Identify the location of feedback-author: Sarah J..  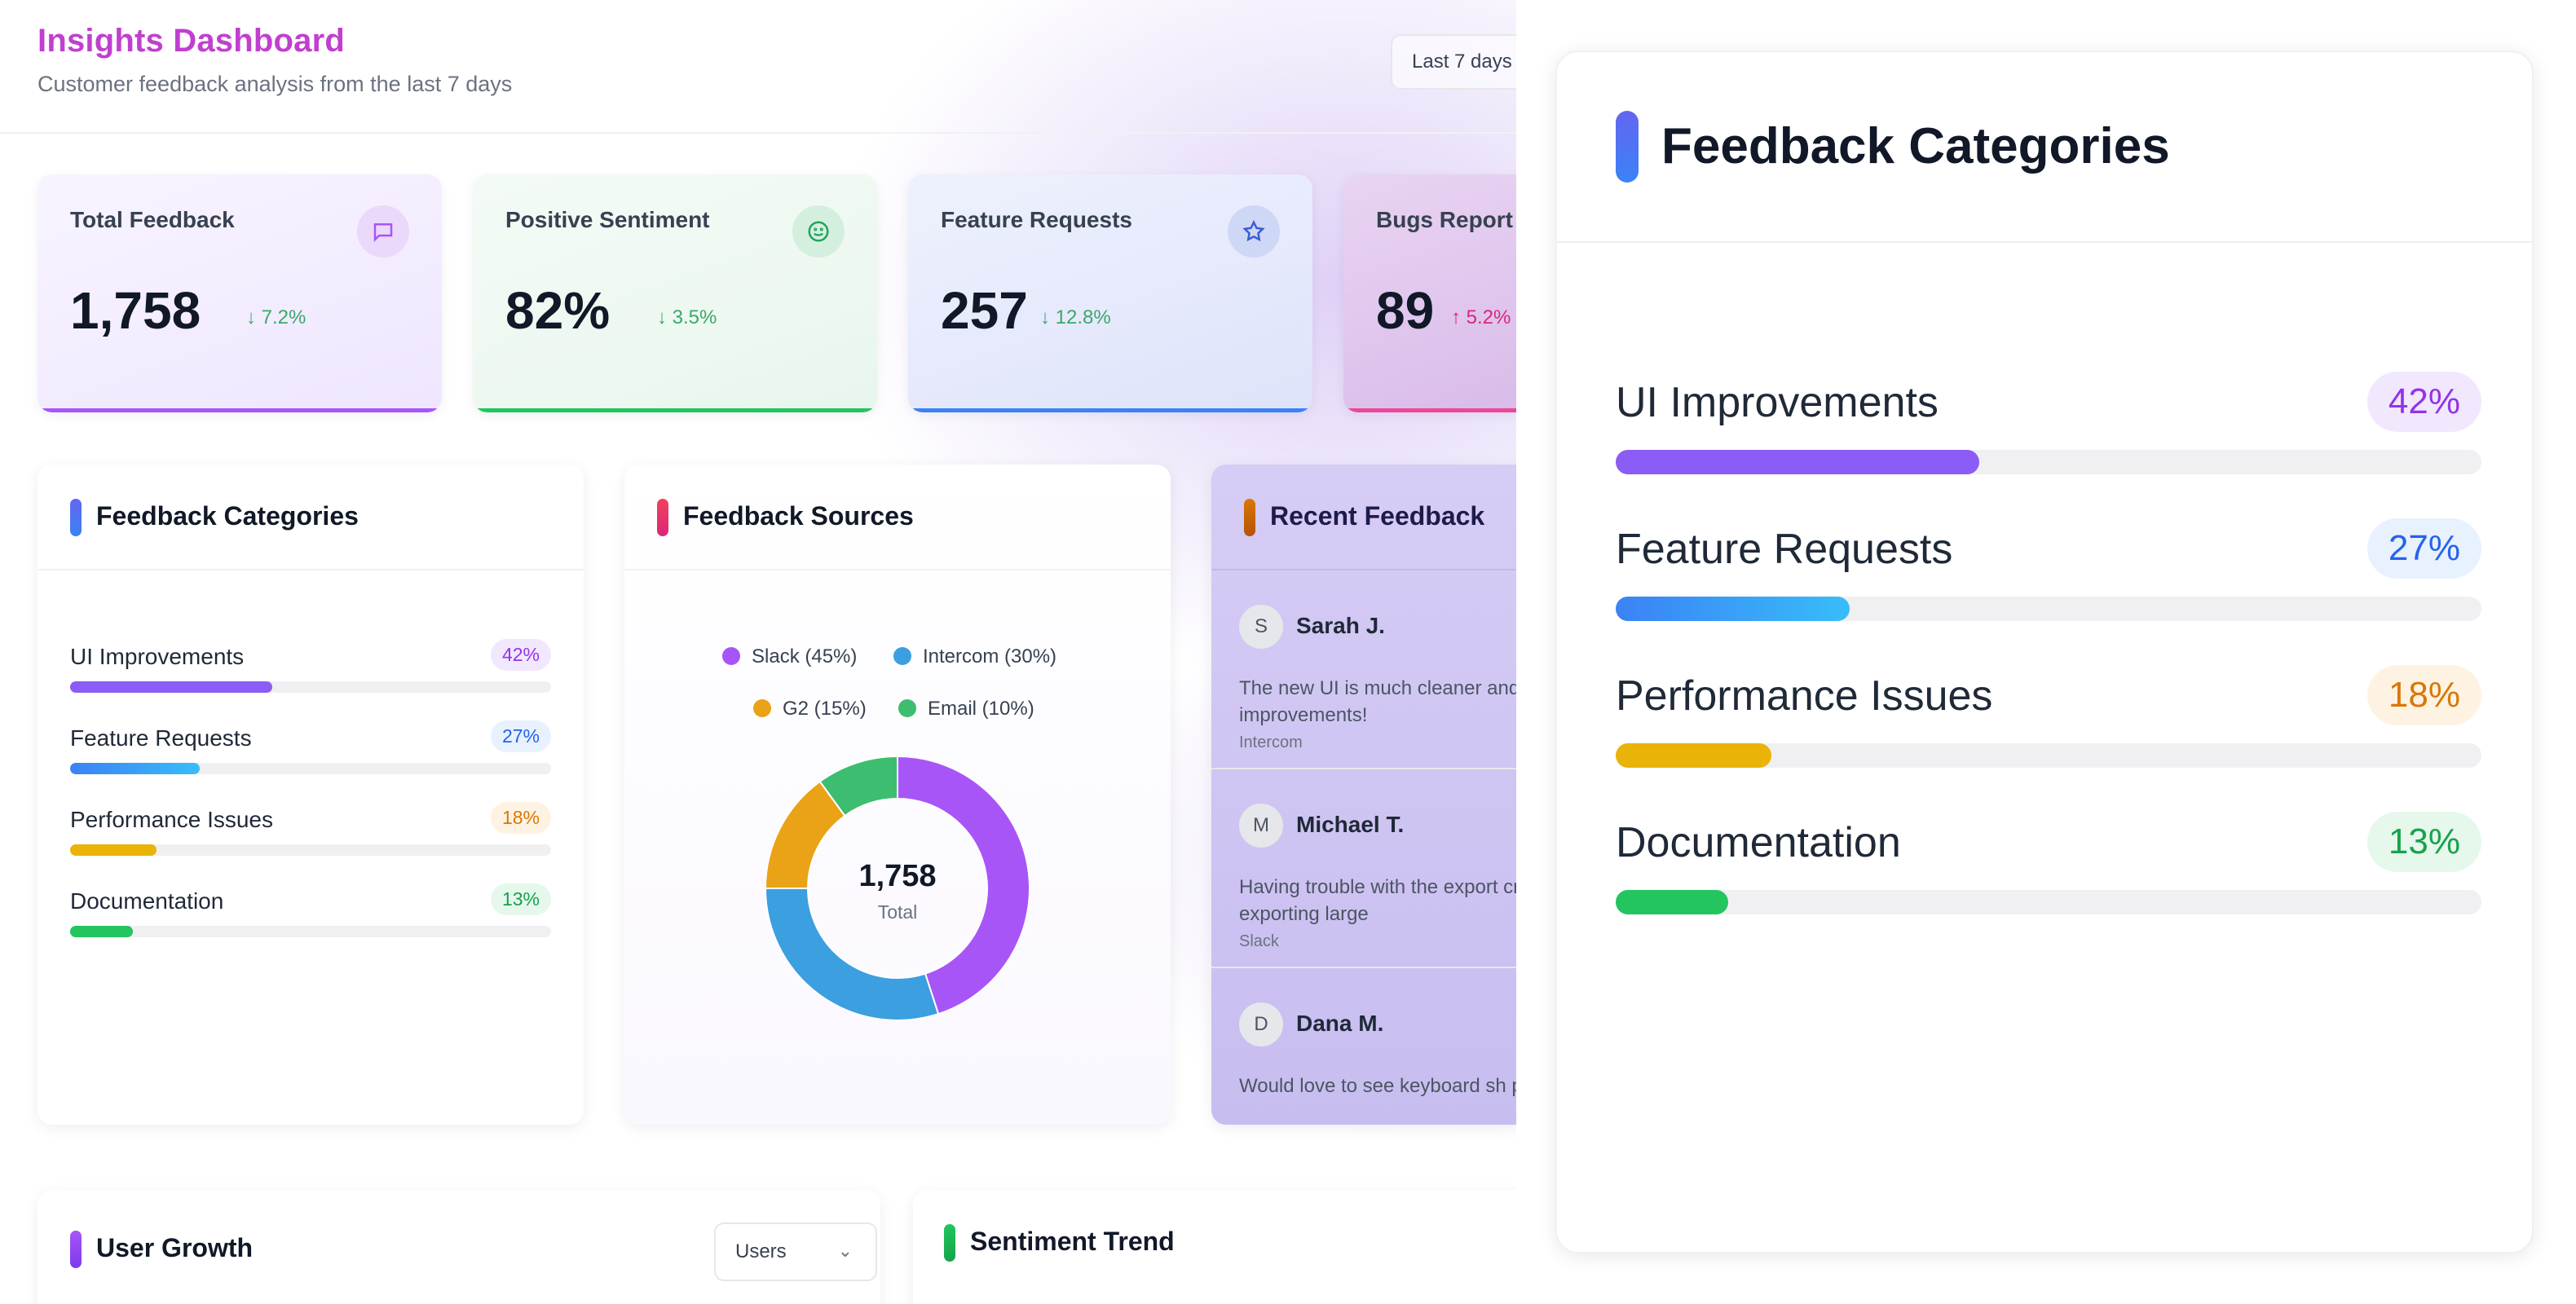
(1340, 625).